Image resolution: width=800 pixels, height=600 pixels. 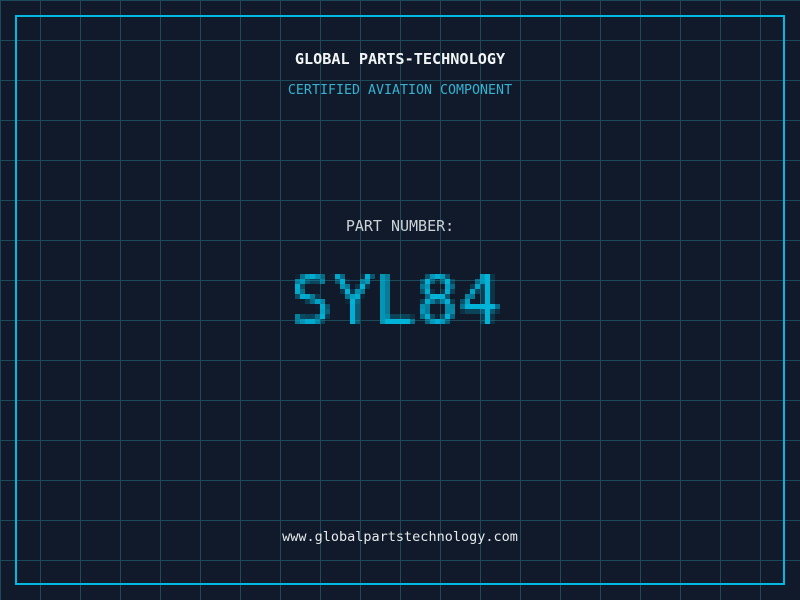 What do you see at coordinates (400, 59) in the screenshot?
I see `company-title: GLOBAL PARTS-TECHNOLOGY` at bounding box center [400, 59].